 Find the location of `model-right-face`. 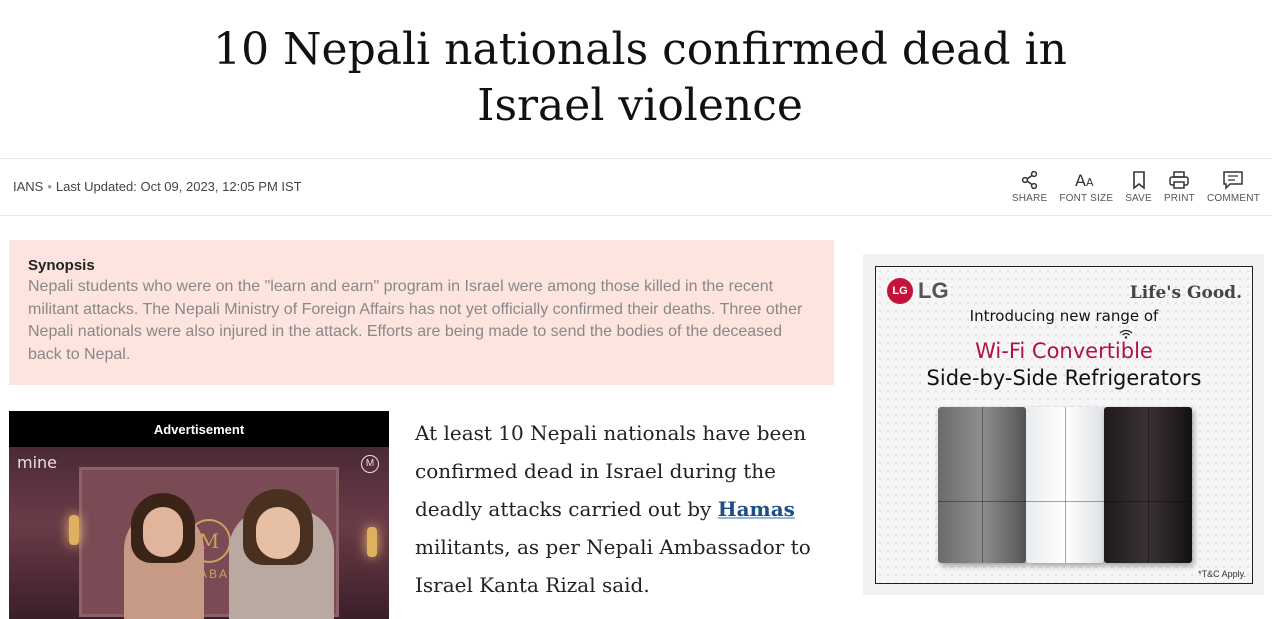

model-right-face is located at coordinates (278, 533).